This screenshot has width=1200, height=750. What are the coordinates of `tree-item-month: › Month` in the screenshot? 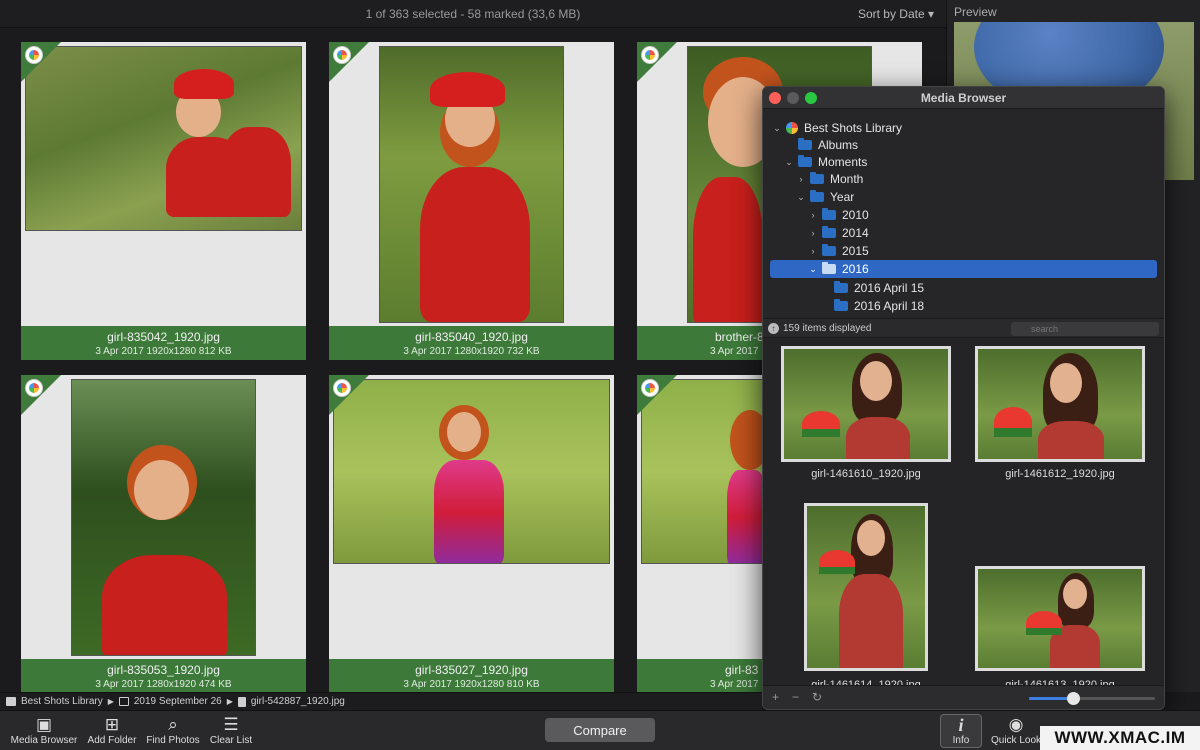 It's located at (973, 179).